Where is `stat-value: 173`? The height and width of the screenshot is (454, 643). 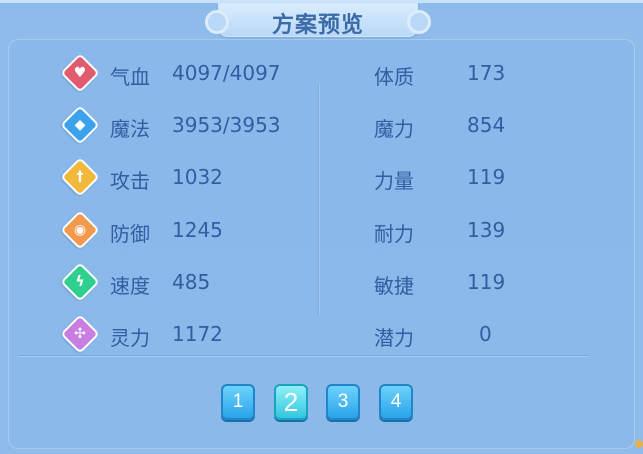 stat-value: 173 is located at coordinates (486, 73).